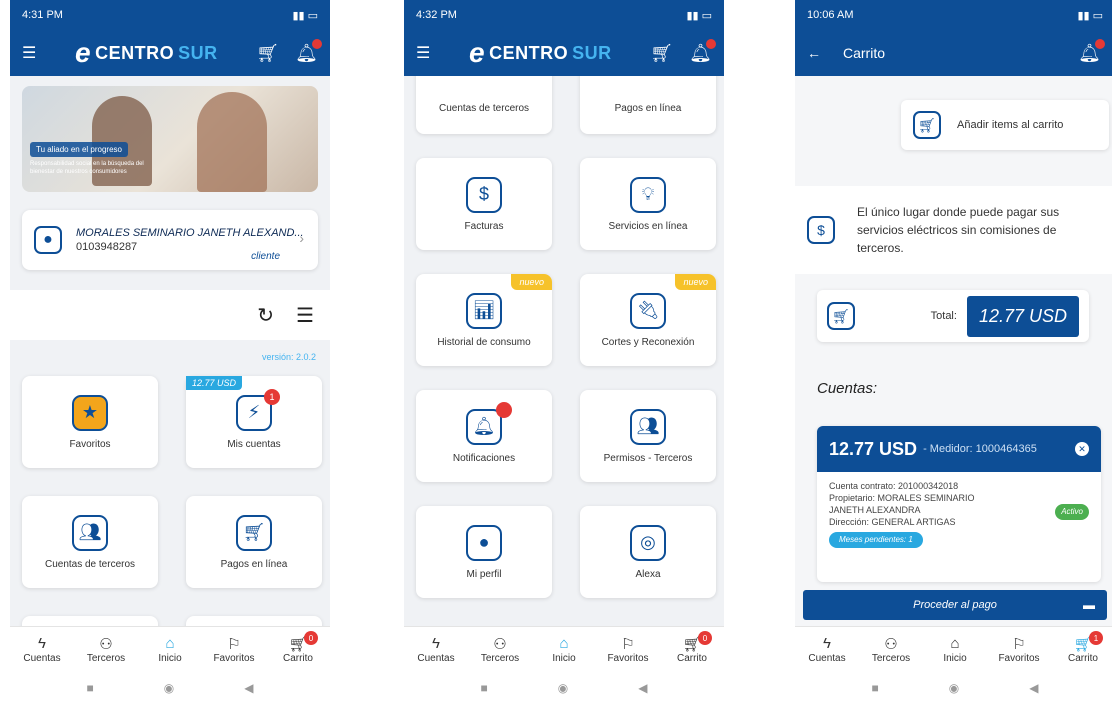 The width and height of the screenshot is (1112, 704). I want to click on pay-label: Proceder al pago, so click(955, 605).